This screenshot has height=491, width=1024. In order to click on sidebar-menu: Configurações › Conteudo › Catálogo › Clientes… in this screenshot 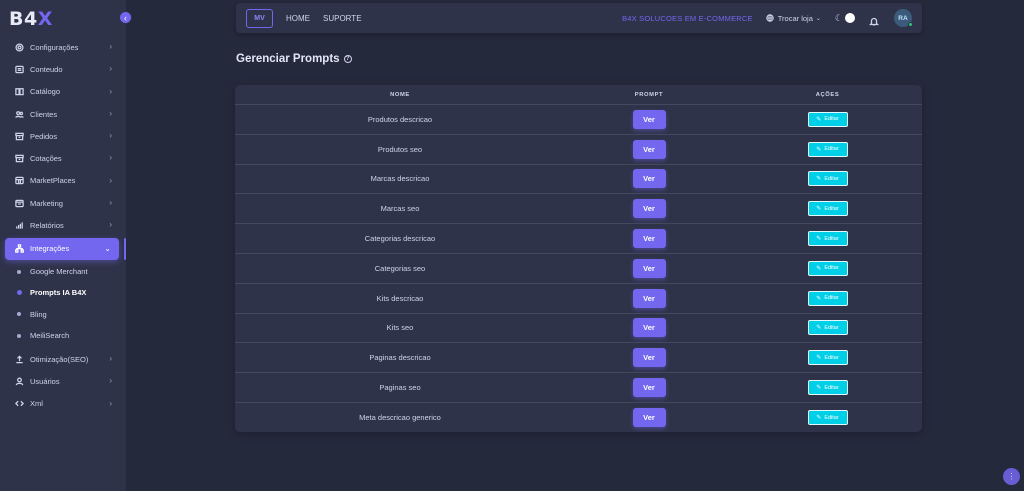, I will do `click(63, 225)`.